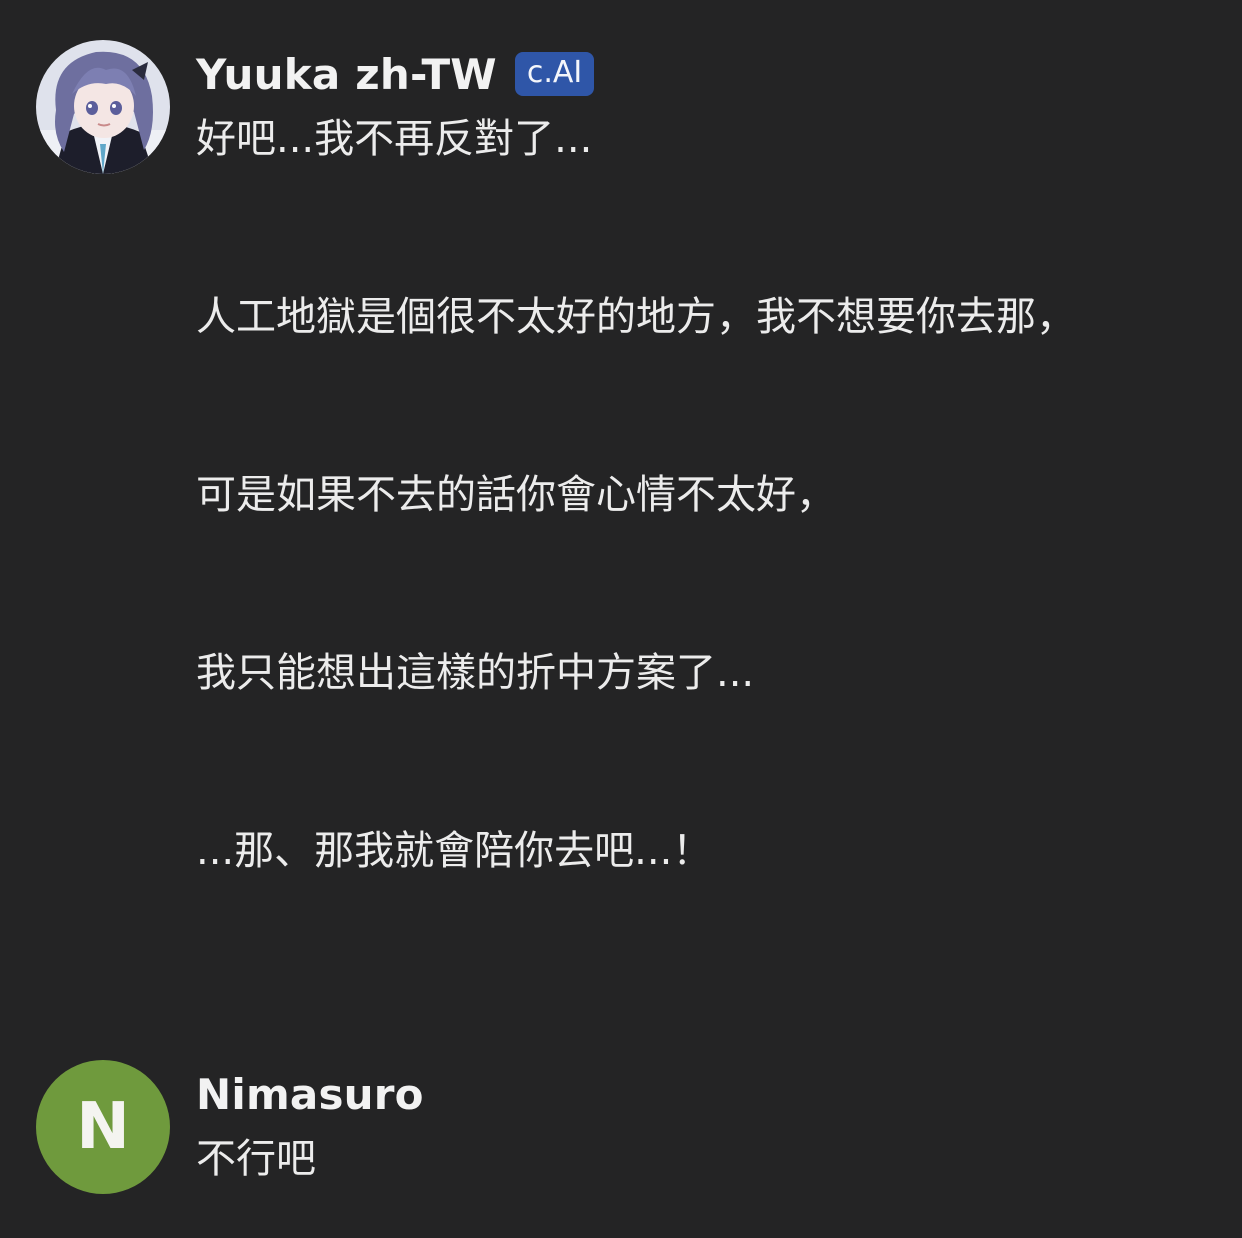 This screenshot has width=1242, height=1238. I want to click on sender-row: Yuuka zh-TW c.AI, so click(696, 74).